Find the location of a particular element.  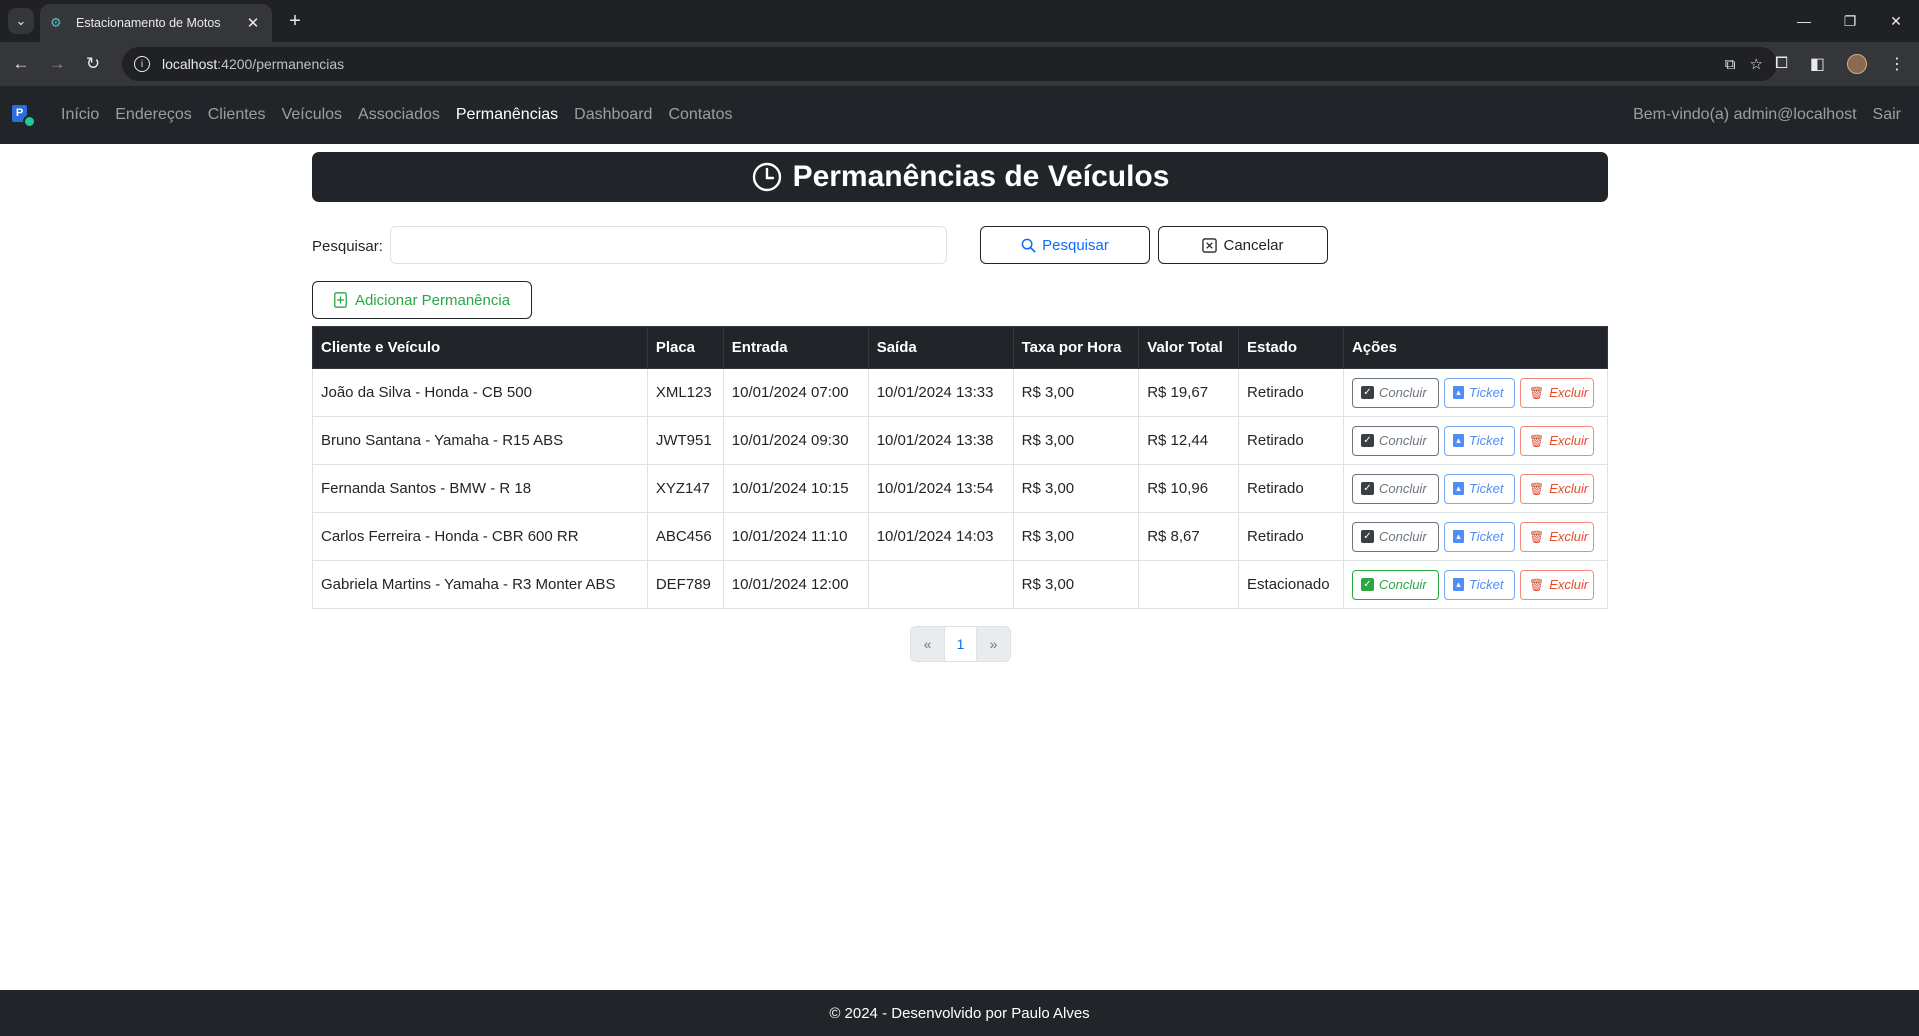

omnibox-icons: ⧉ ☆ is located at coordinates (1751, 64).